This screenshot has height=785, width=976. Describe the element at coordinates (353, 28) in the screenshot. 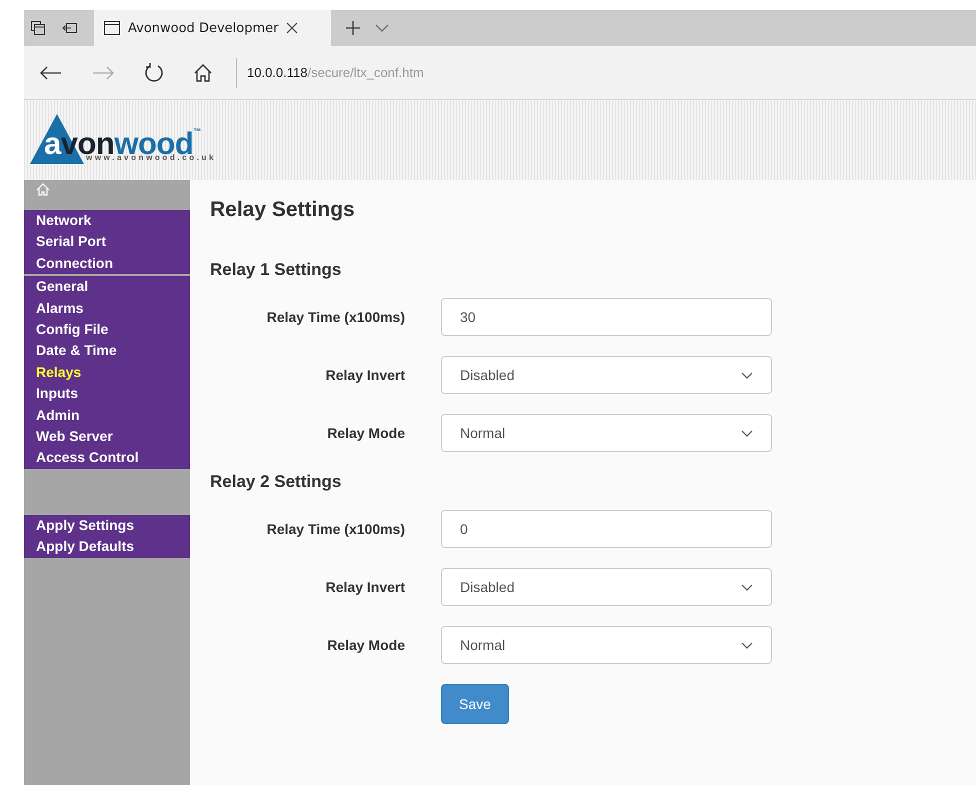

I see `new-tab-icon` at that location.